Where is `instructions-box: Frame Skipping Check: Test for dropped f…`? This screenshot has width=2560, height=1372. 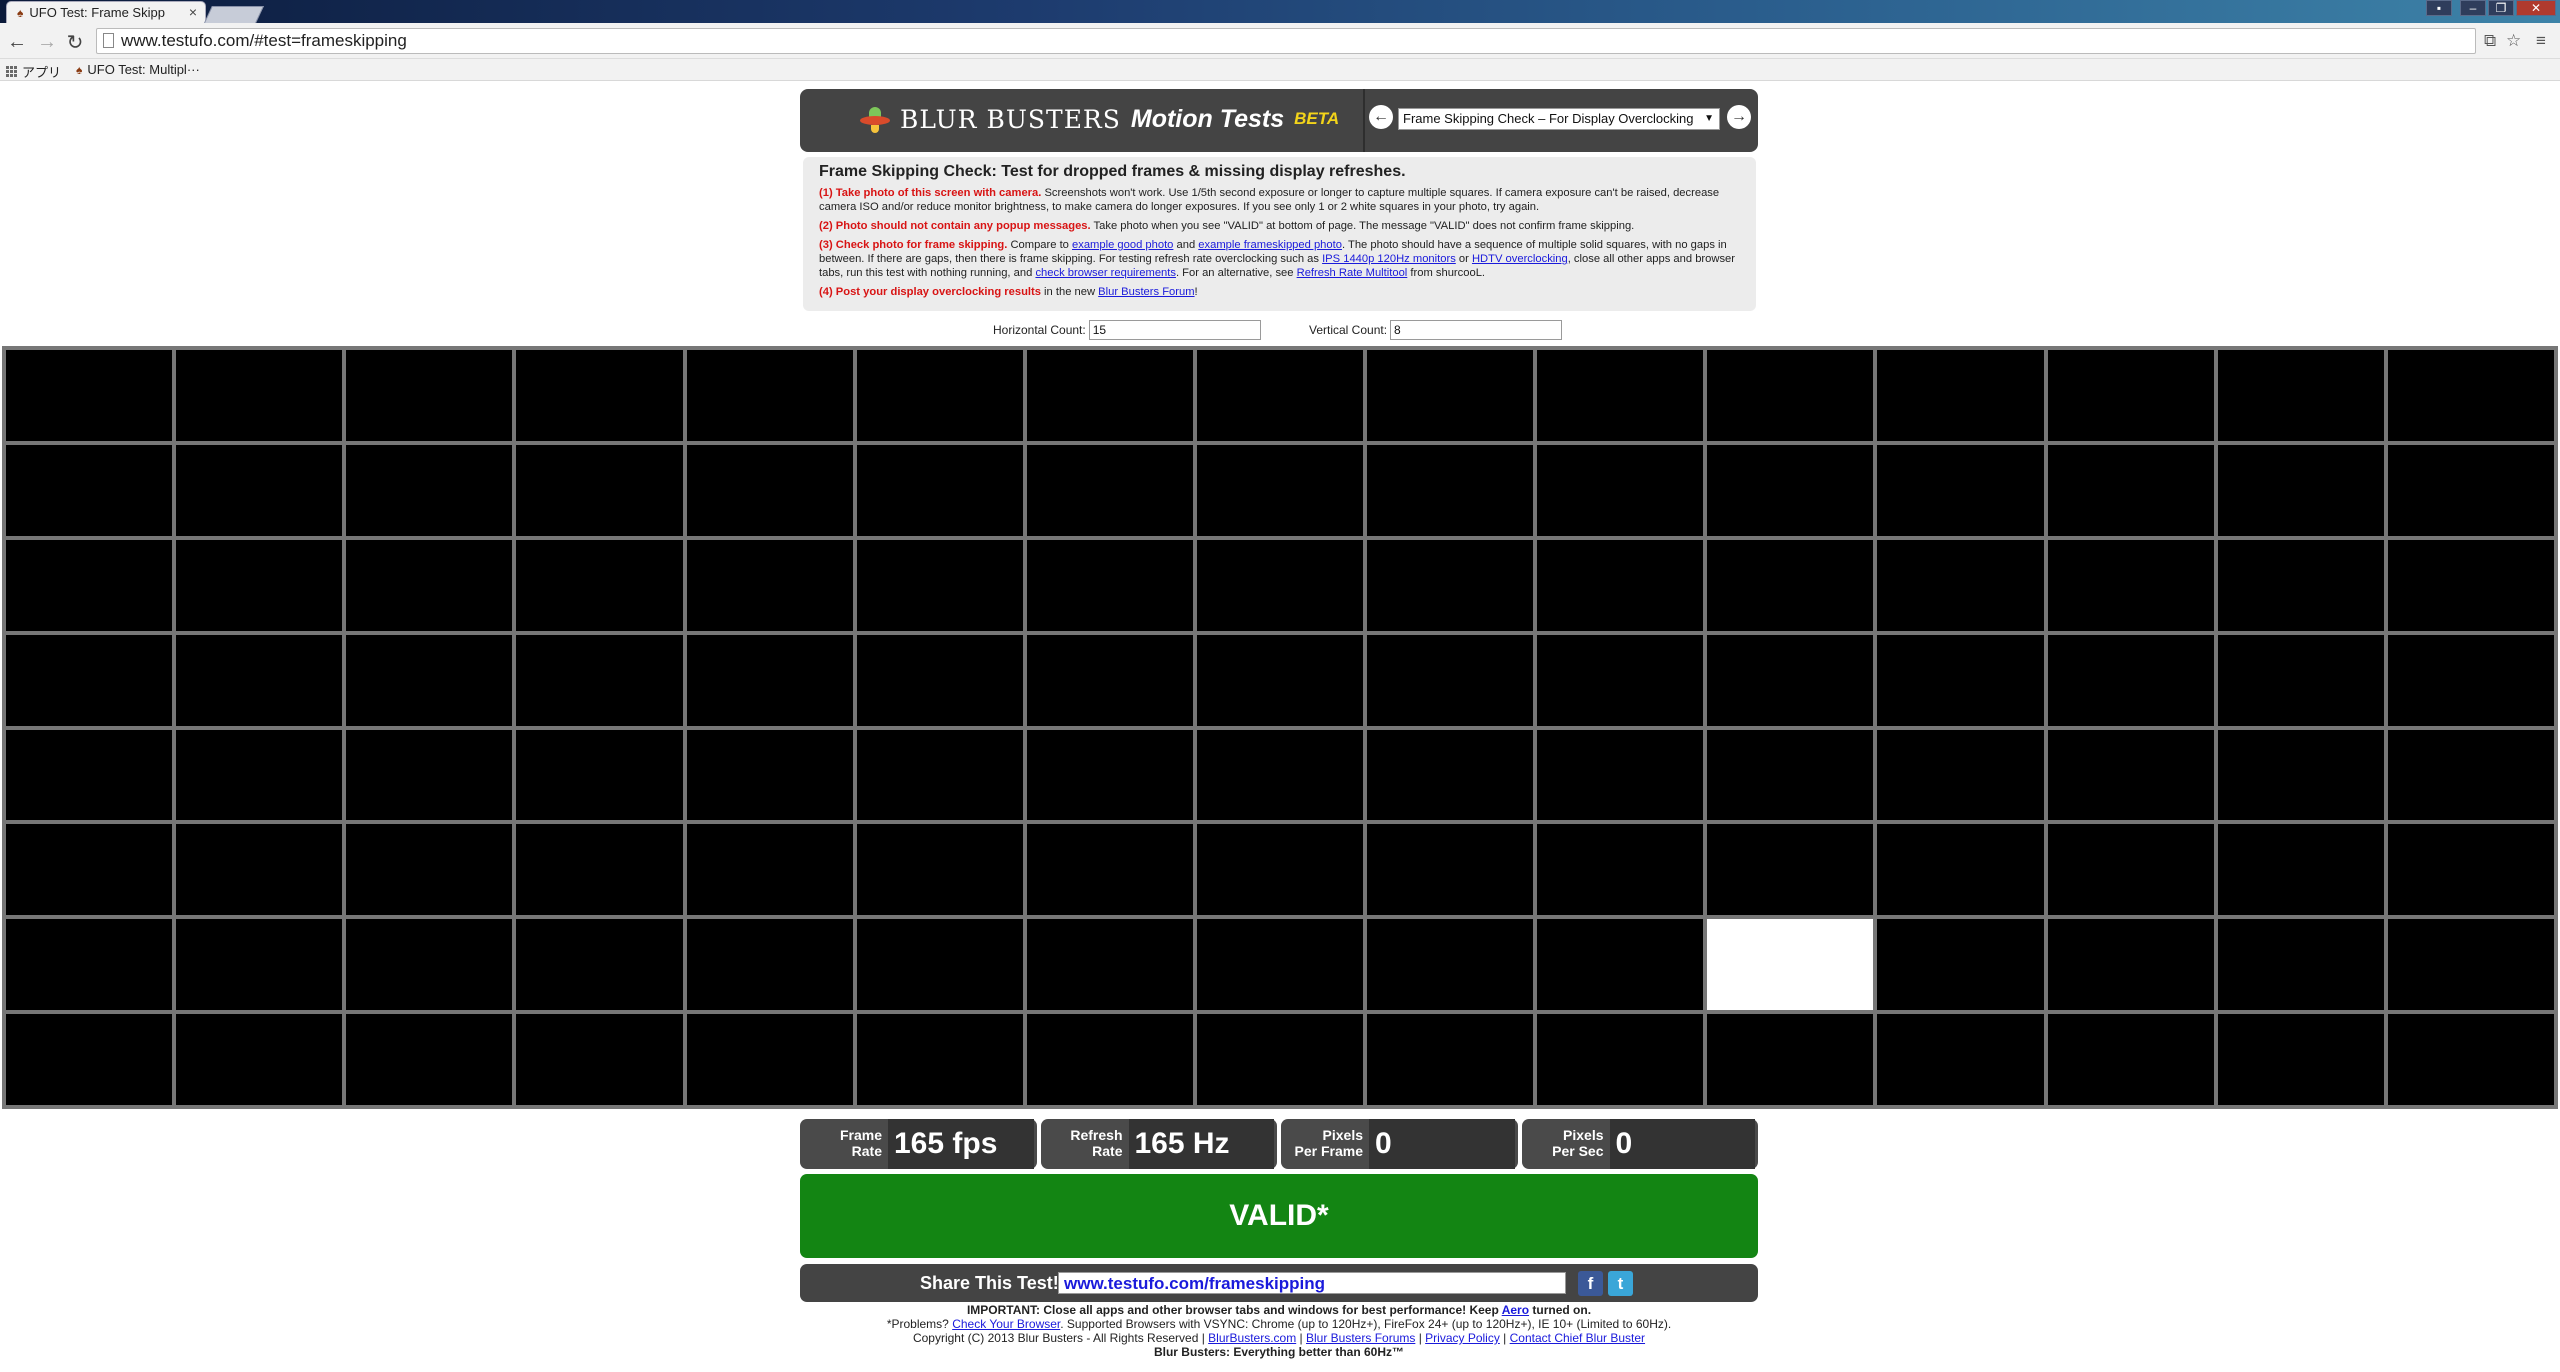 instructions-box: Frame Skipping Check: Test for dropped f… is located at coordinates (1279, 234).